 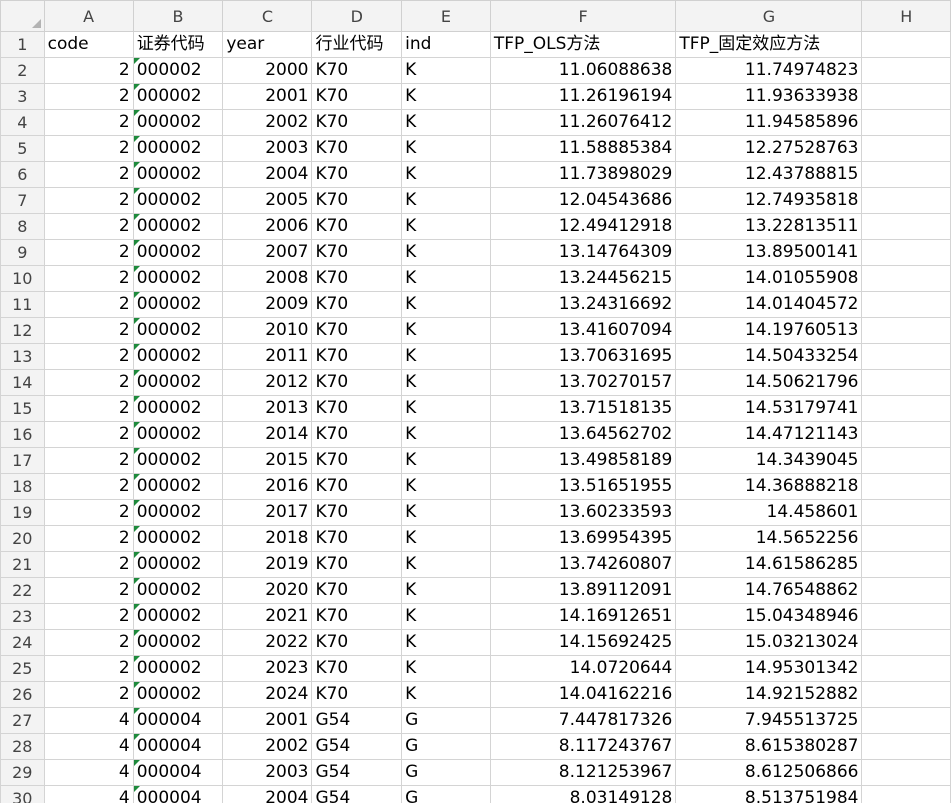 I want to click on cell-year: 2011, so click(x=267, y=356).